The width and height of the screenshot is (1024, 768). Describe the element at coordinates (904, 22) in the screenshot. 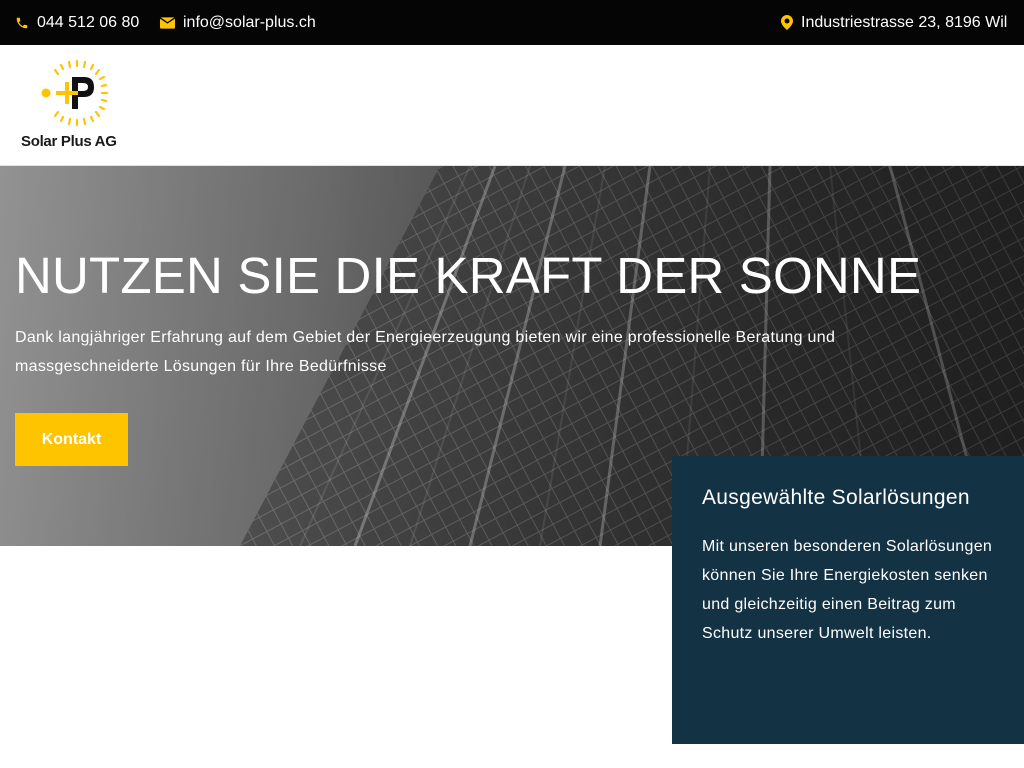

I see `address-text: Industriestrasse 23, 8196 Wil` at that location.